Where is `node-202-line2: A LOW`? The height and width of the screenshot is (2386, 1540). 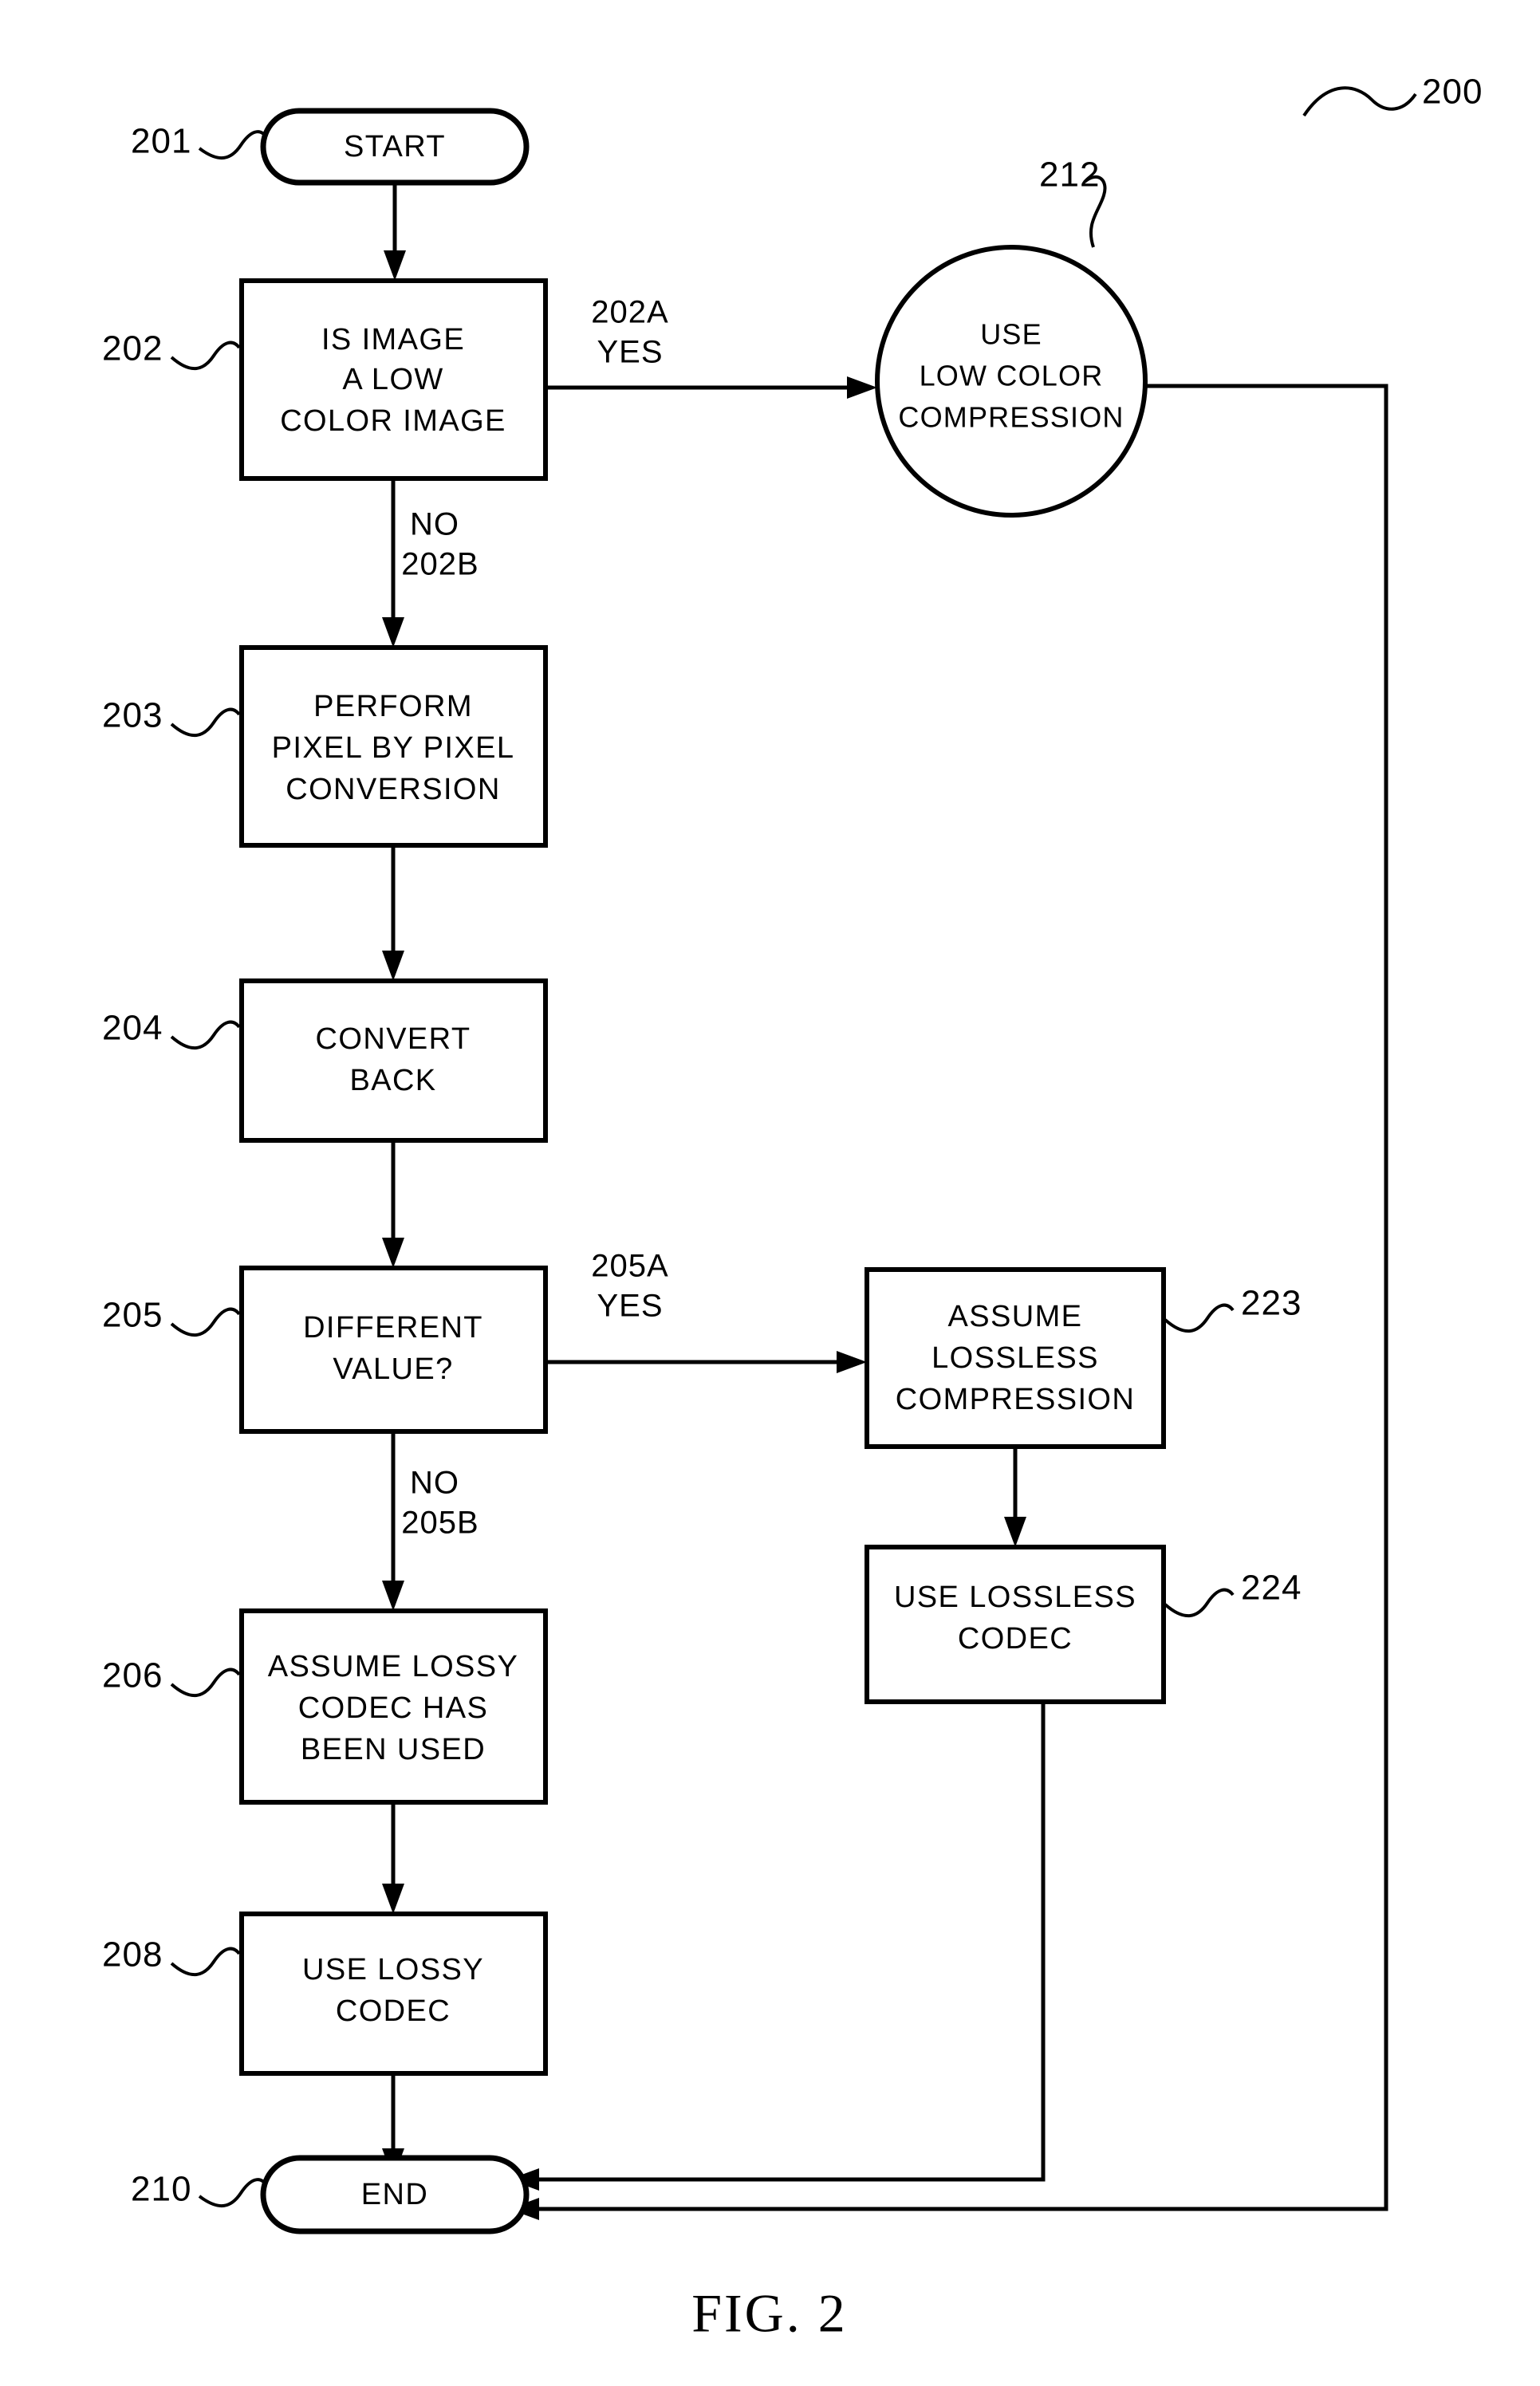
node-202-line2: A LOW is located at coordinates (392, 379).